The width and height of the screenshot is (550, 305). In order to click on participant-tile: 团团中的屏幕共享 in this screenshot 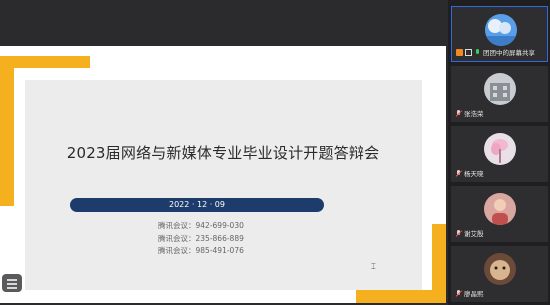, I will do `click(499, 34)`.